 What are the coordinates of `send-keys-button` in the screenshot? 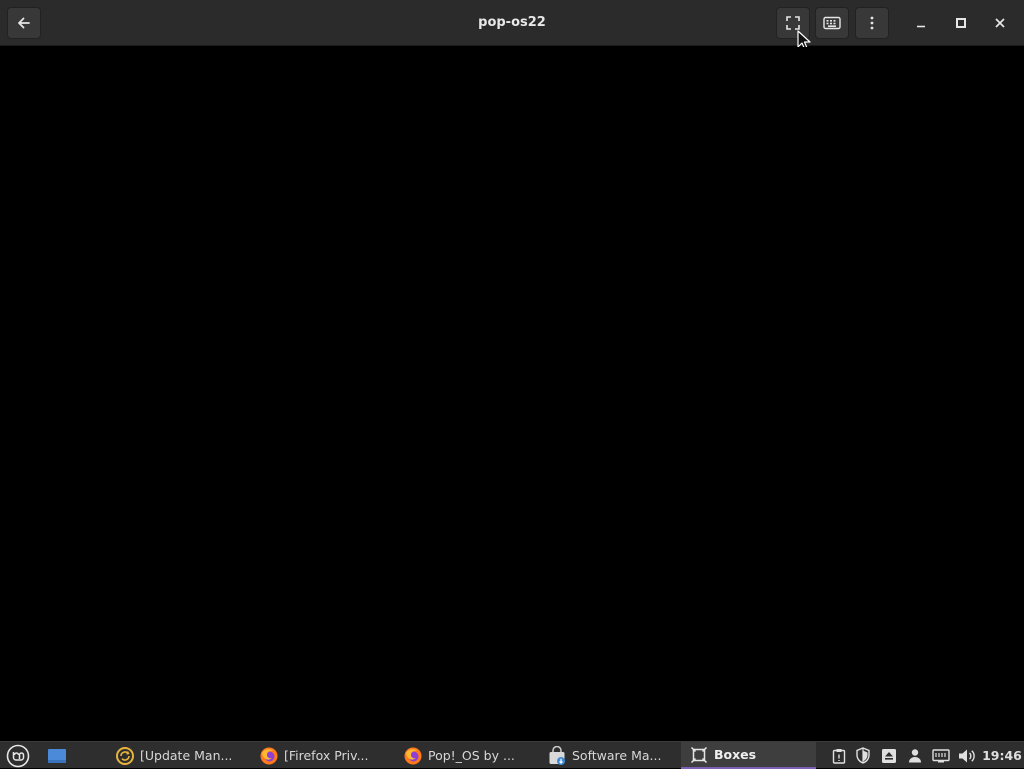 It's located at (832, 23).